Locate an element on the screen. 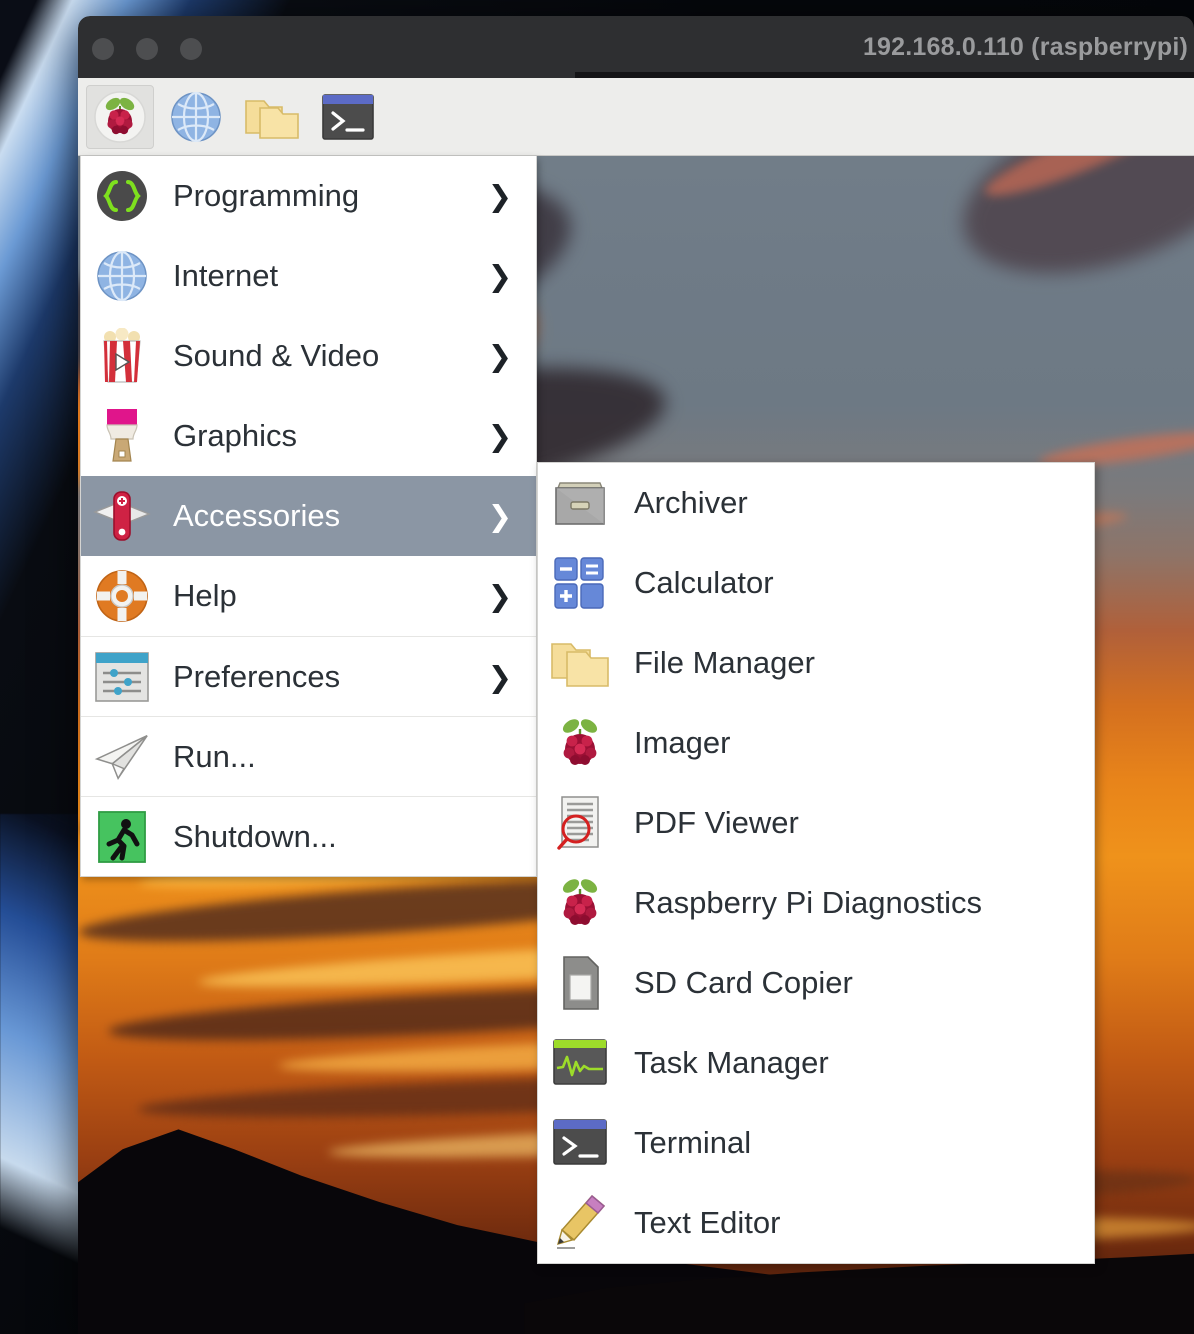  close-button is located at coordinates (103, 49).